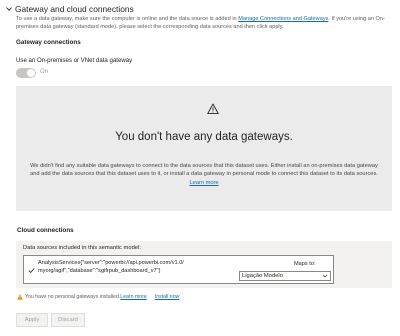  I want to click on onprem-gateway-toggle, so click(26, 73).